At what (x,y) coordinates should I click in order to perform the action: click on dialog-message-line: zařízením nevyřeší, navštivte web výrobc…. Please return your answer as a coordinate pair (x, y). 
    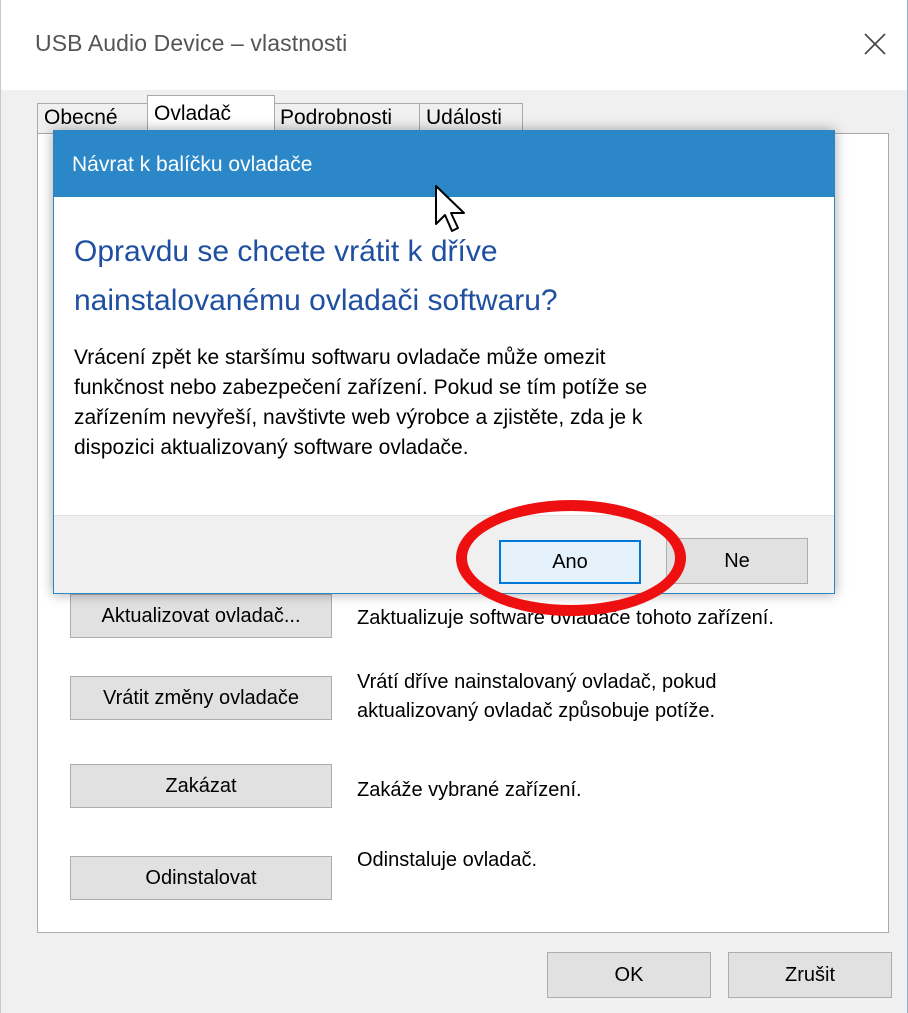
    Looking at the image, I should click on (358, 417).